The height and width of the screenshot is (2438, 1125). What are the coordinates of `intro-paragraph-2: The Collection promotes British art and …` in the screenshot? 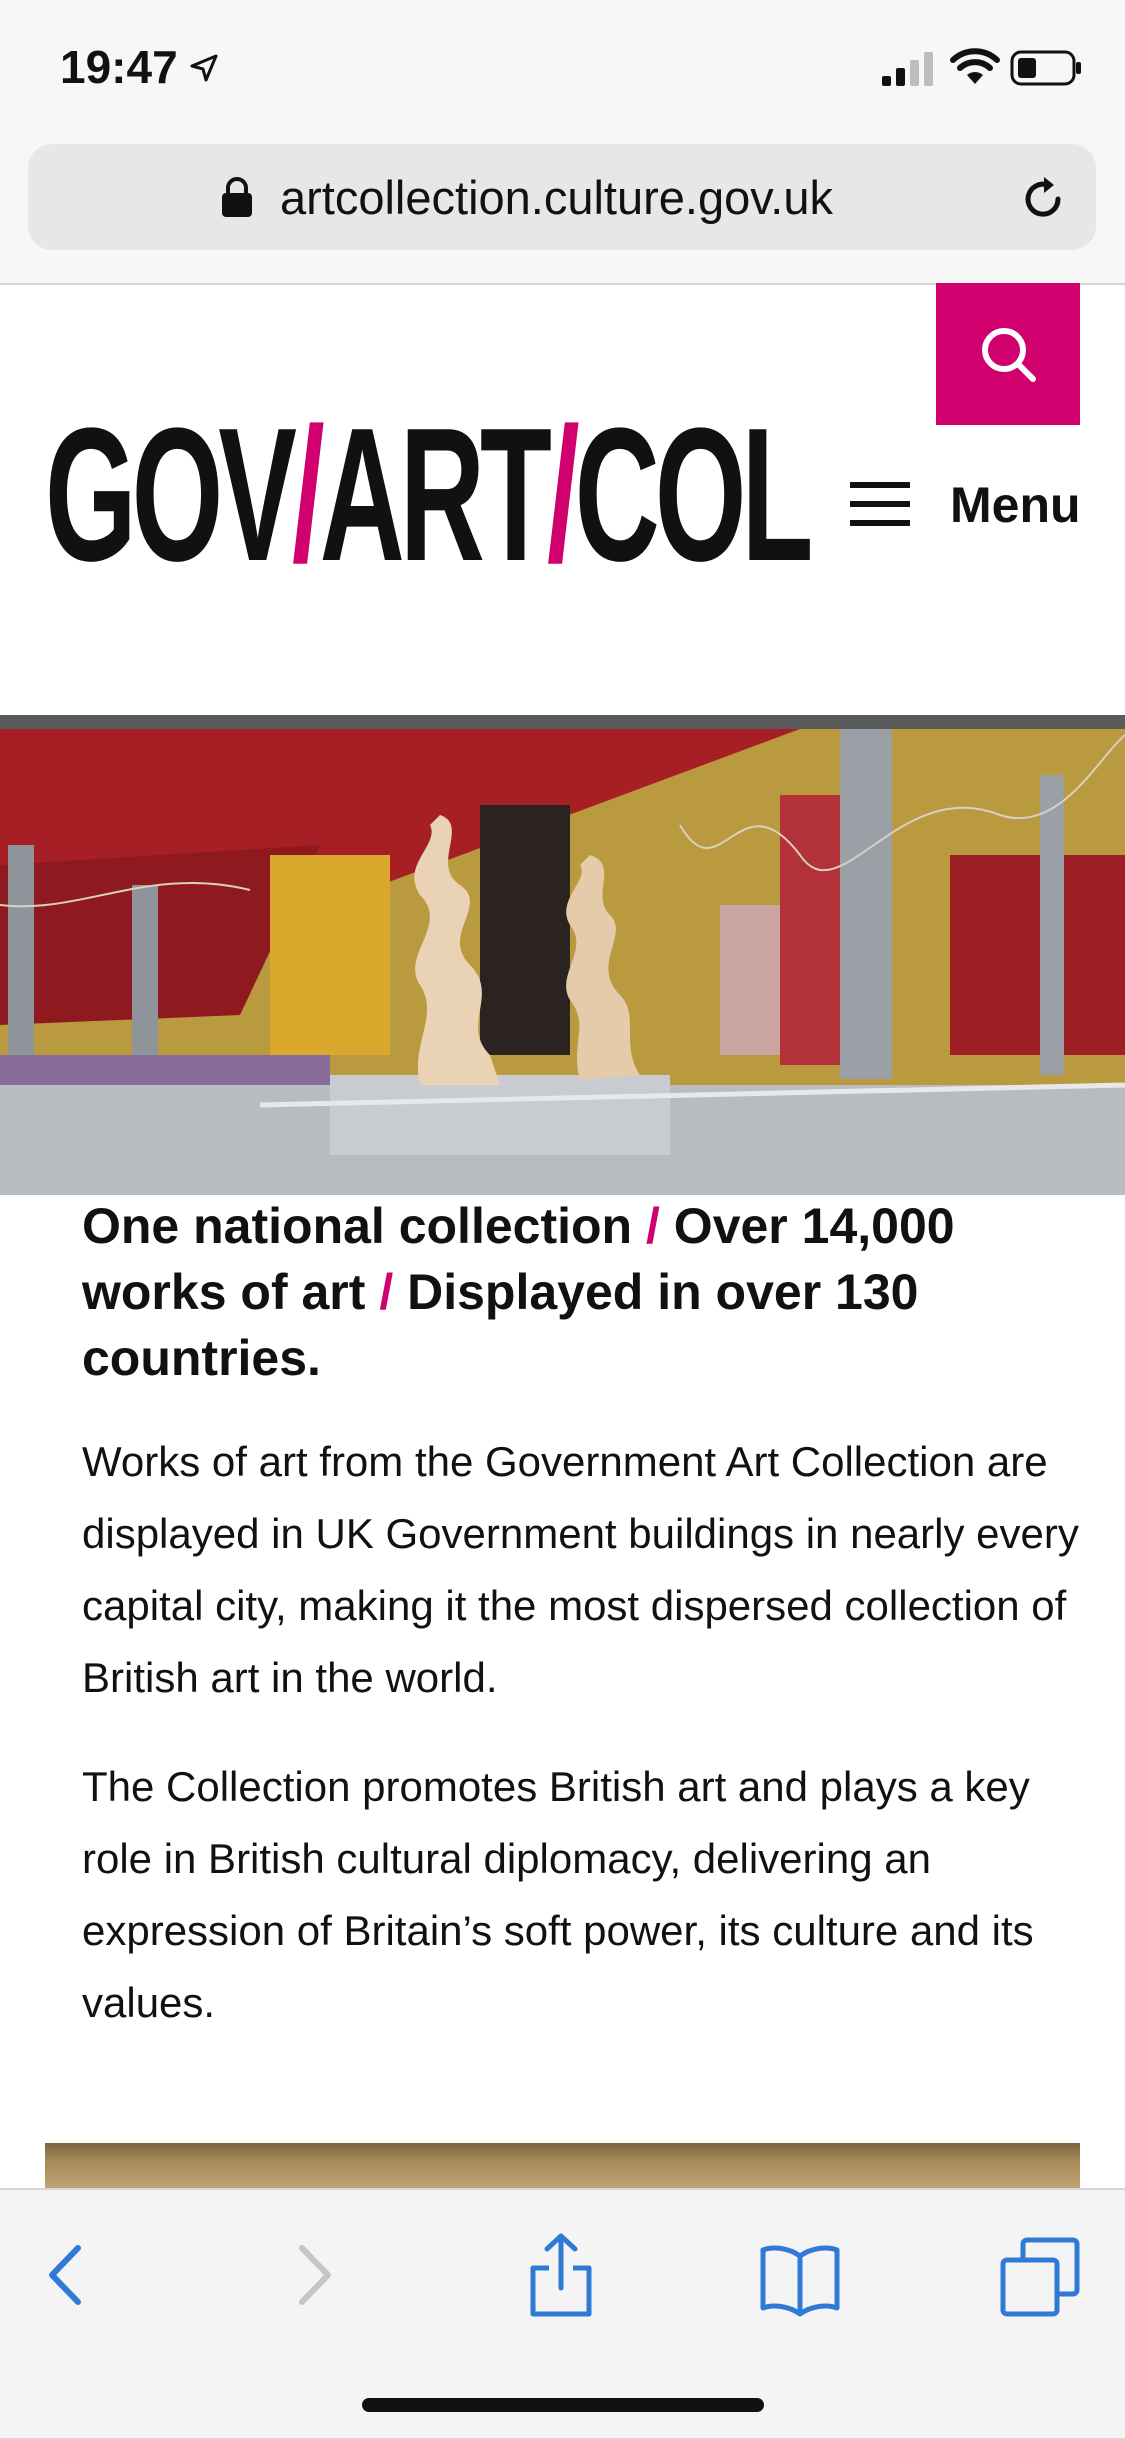 It's located at (558, 1894).